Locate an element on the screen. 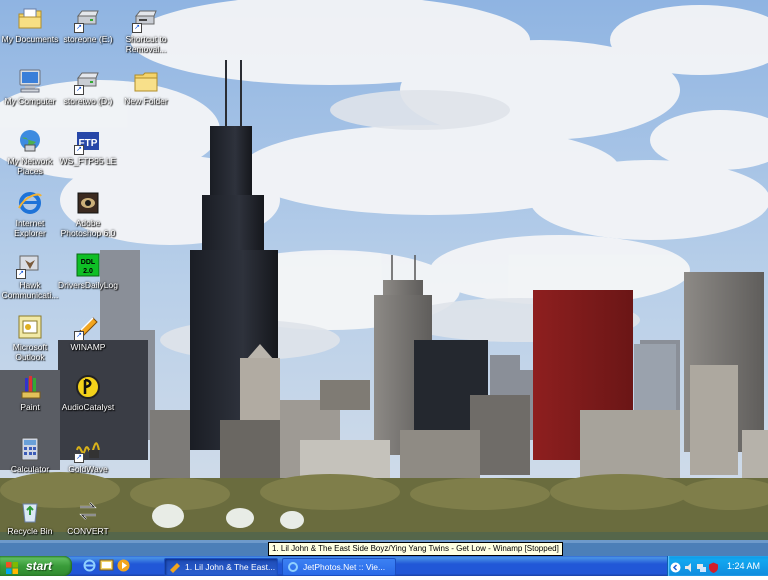 The height and width of the screenshot is (580, 768). svg-text: 2.0 is located at coordinates (88, 271).